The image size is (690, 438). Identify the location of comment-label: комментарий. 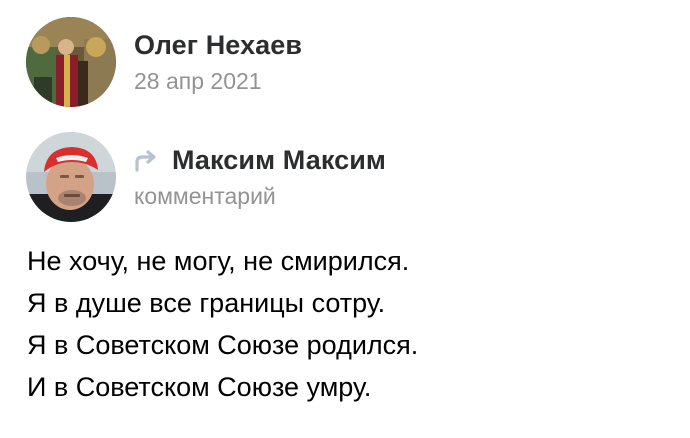
(260, 196).